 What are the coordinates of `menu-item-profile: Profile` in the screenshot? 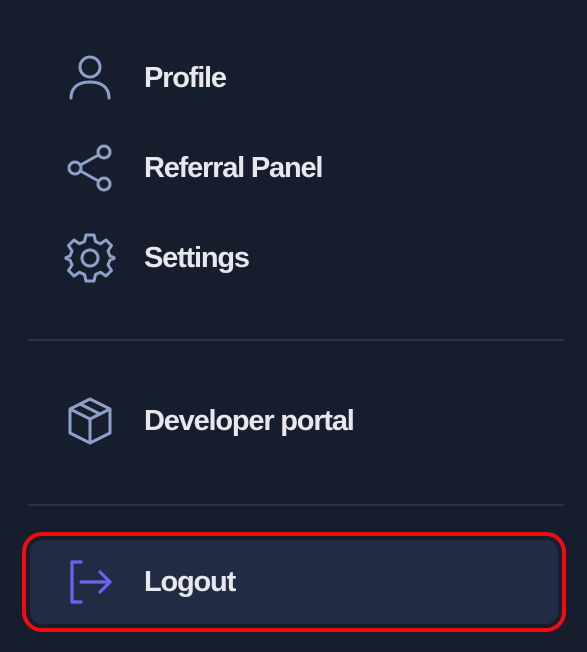 It's located at (295, 78).